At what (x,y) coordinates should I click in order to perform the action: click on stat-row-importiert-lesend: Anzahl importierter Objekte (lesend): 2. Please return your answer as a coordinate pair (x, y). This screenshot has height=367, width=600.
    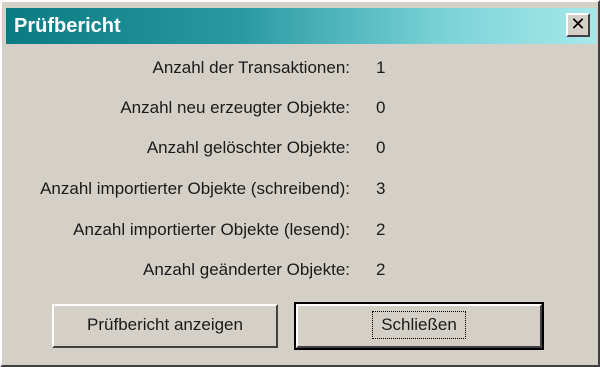
    Looking at the image, I should click on (301, 230).